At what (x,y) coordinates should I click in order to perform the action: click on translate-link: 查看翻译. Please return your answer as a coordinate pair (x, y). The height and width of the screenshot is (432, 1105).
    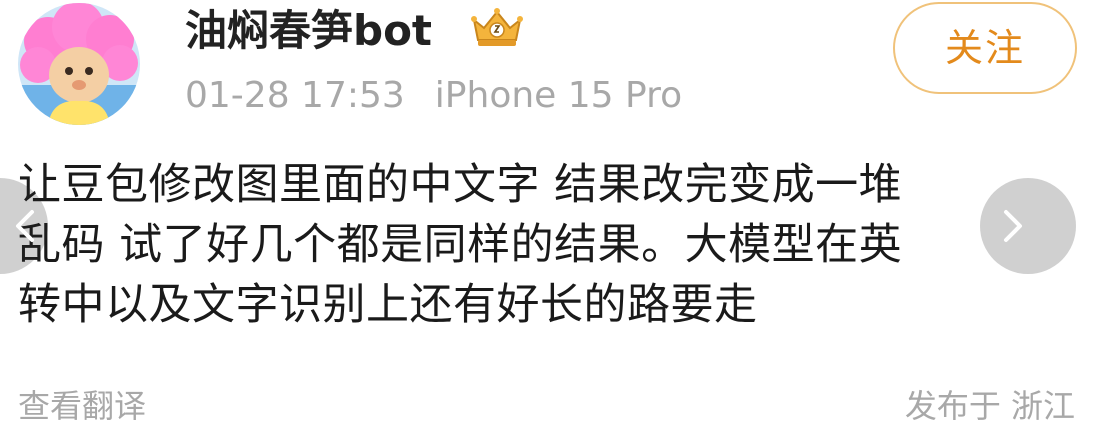
    Looking at the image, I should click on (82, 406).